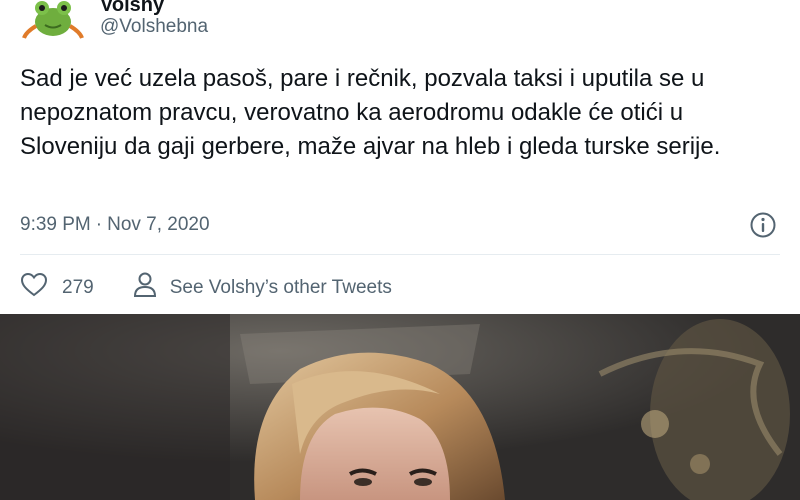 The image size is (800, 500). I want to click on frog-avatar-icon, so click(53, 20).